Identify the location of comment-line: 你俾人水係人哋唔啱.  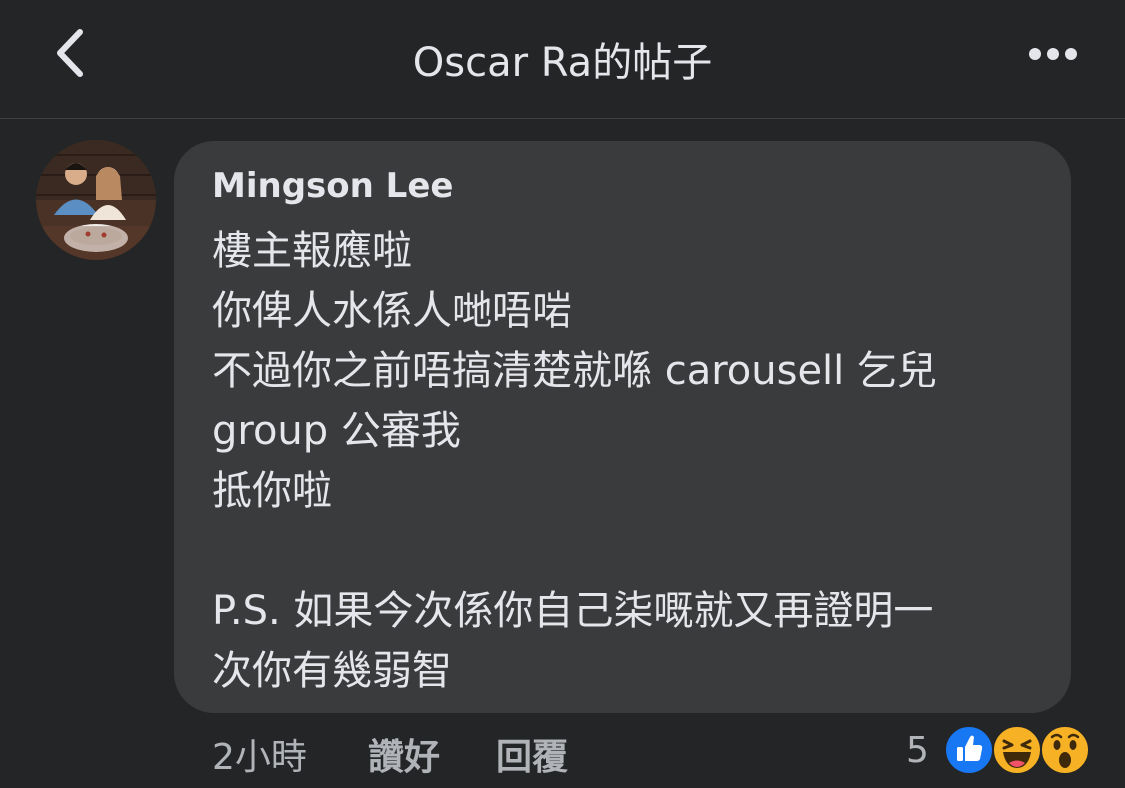
(392, 311).